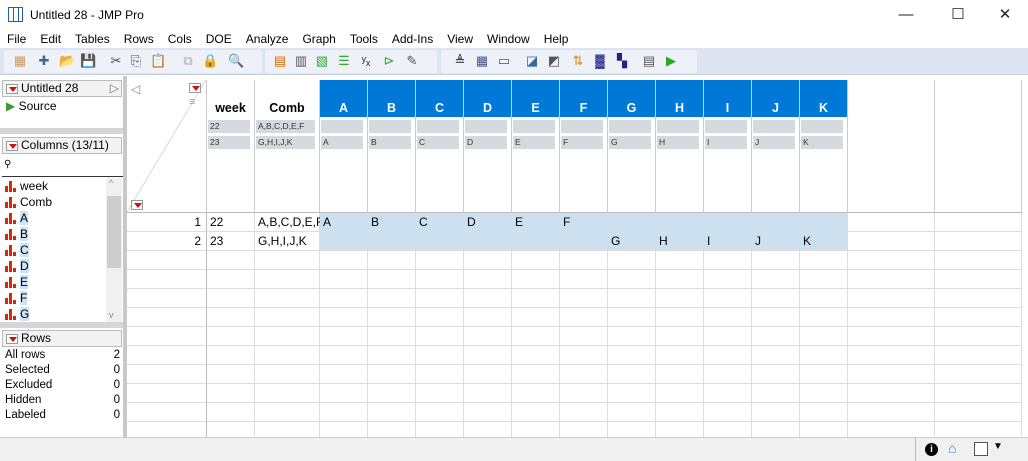  What do you see at coordinates (1005, 15) in the screenshot?
I see `close-button: ✕` at bounding box center [1005, 15].